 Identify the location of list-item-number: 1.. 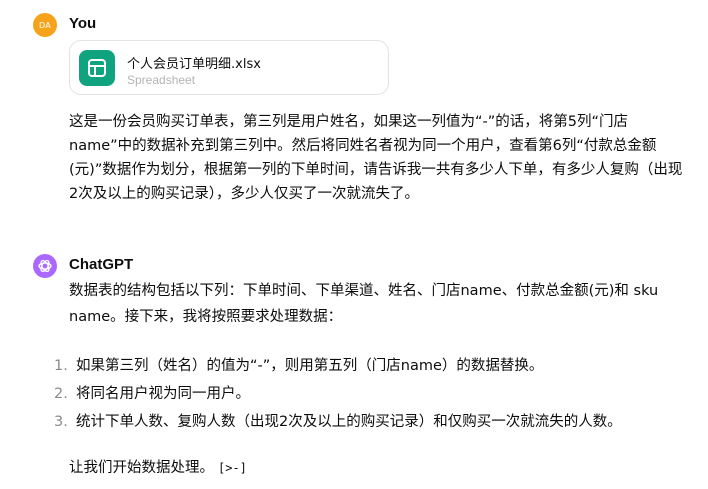
(61, 366).